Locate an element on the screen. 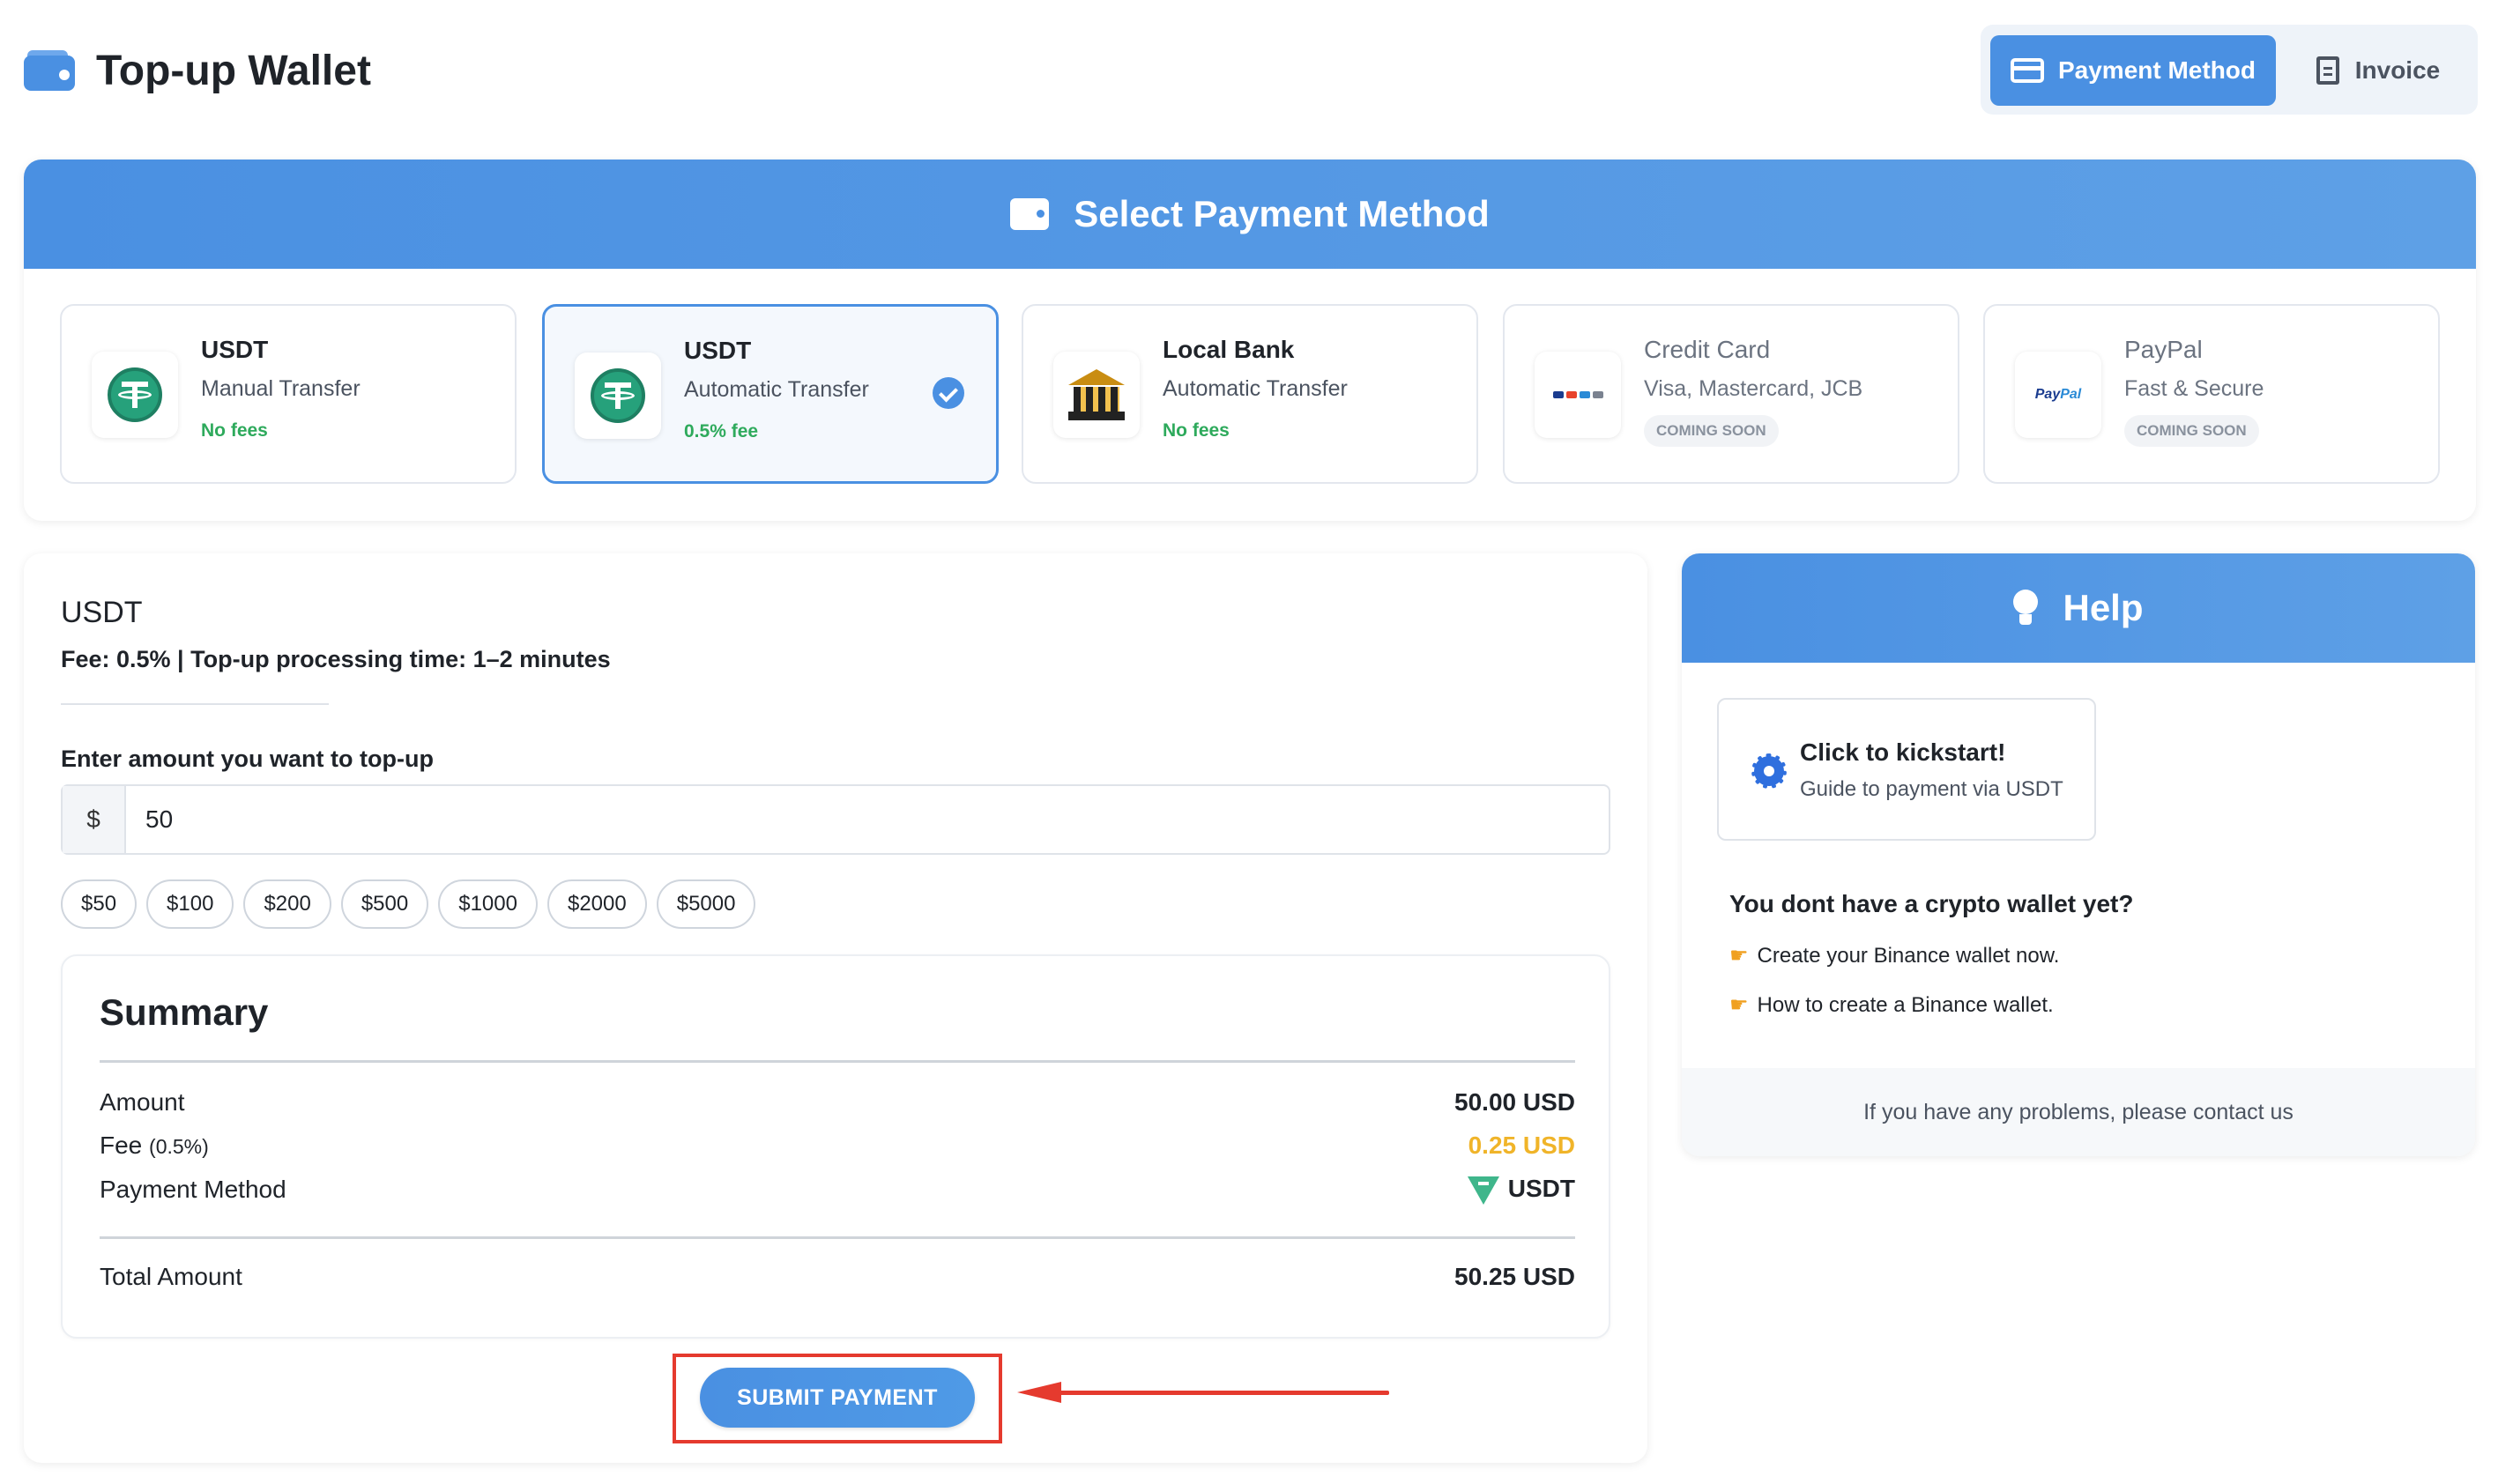 This screenshot has width=2498, height=1484. row-label: Fee (0.5%) is located at coordinates (154, 1145).